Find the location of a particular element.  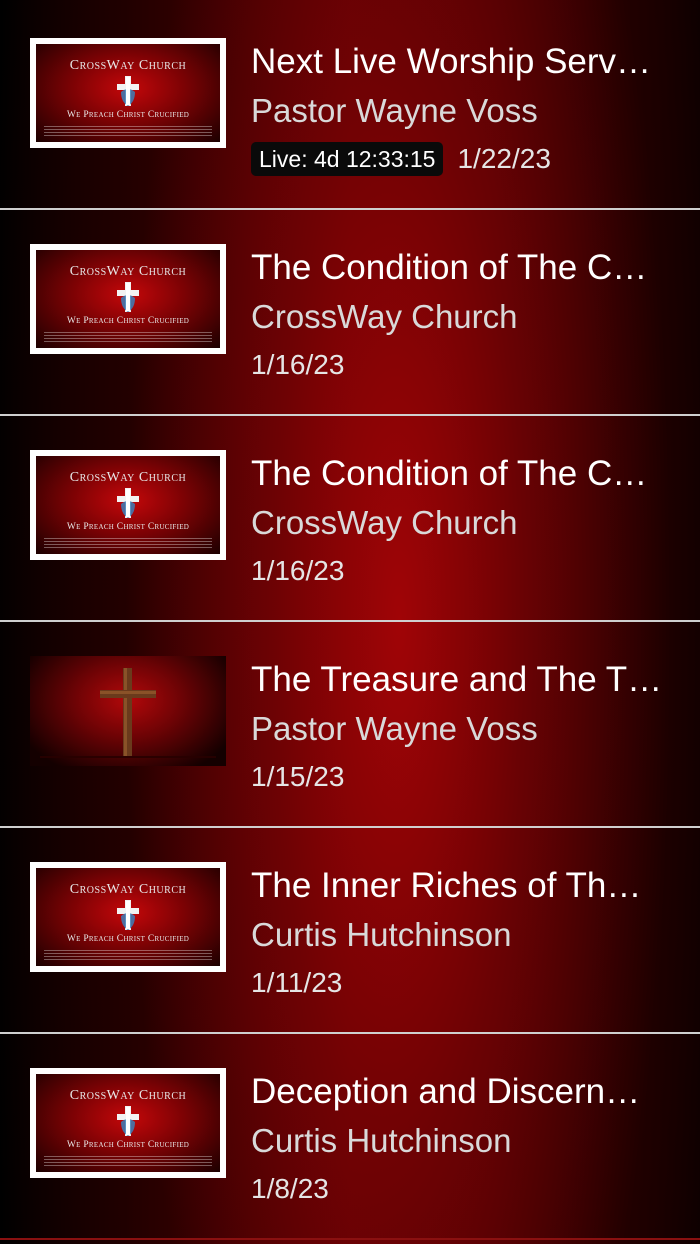

sermon-meta: 1/8/23 is located at coordinates (290, 1189).